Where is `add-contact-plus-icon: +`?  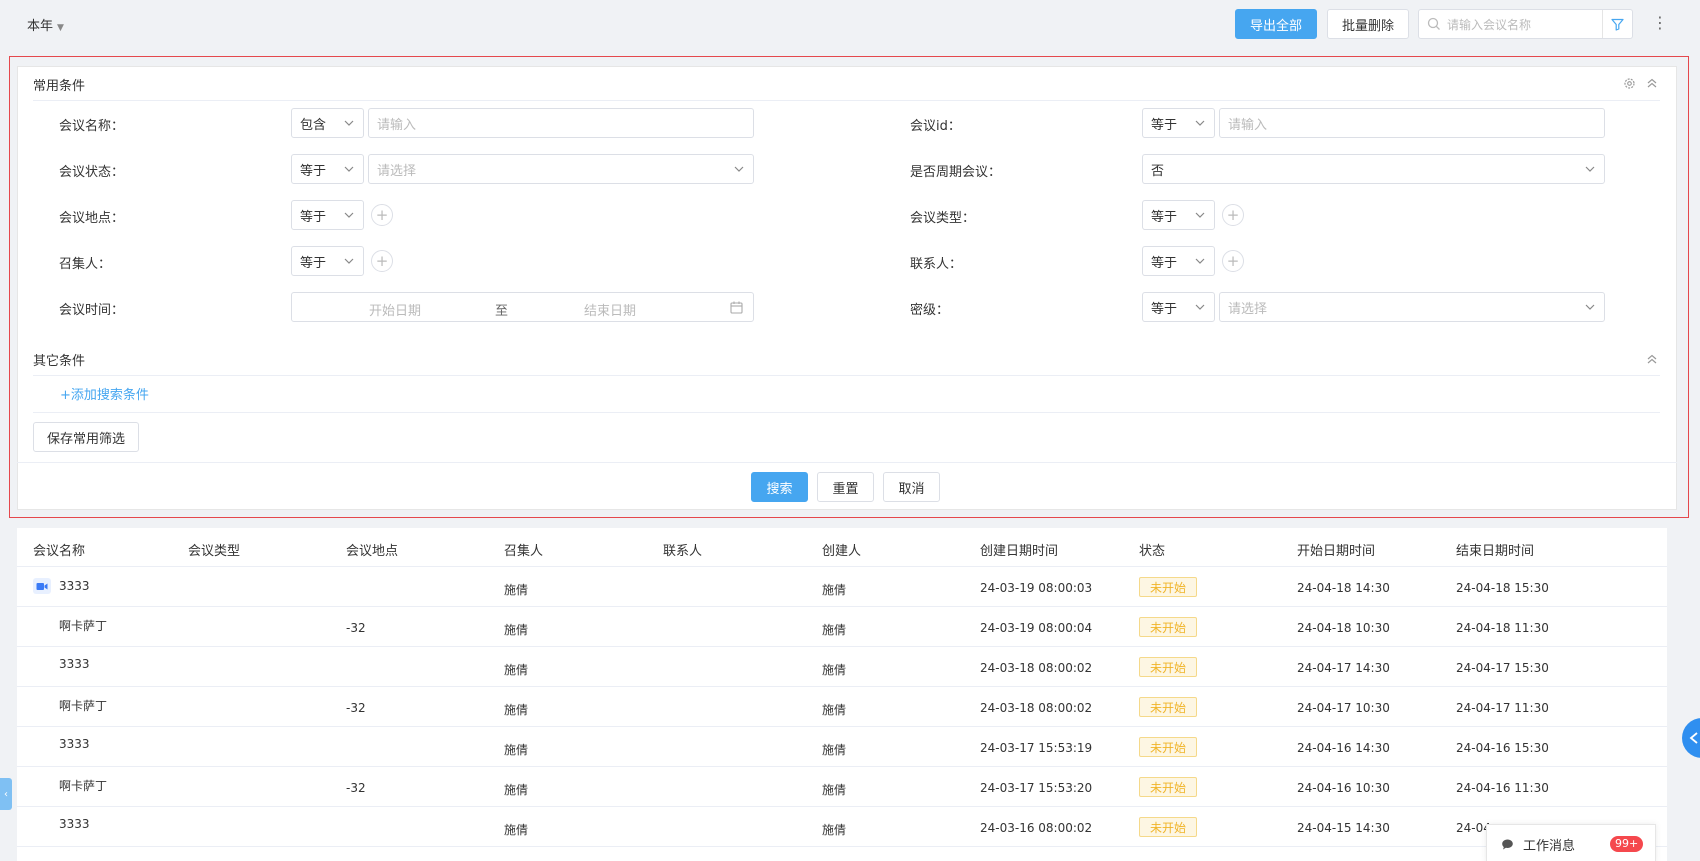 add-contact-plus-icon: + is located at coordinates (1233, 261).